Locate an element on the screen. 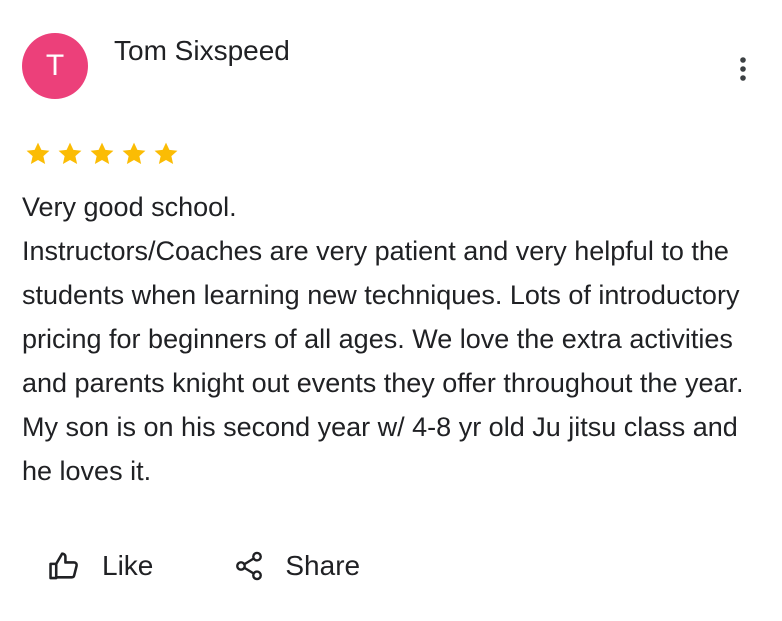 The image size is (782, 621). like-button: Like is located at coordinates (99, 566).